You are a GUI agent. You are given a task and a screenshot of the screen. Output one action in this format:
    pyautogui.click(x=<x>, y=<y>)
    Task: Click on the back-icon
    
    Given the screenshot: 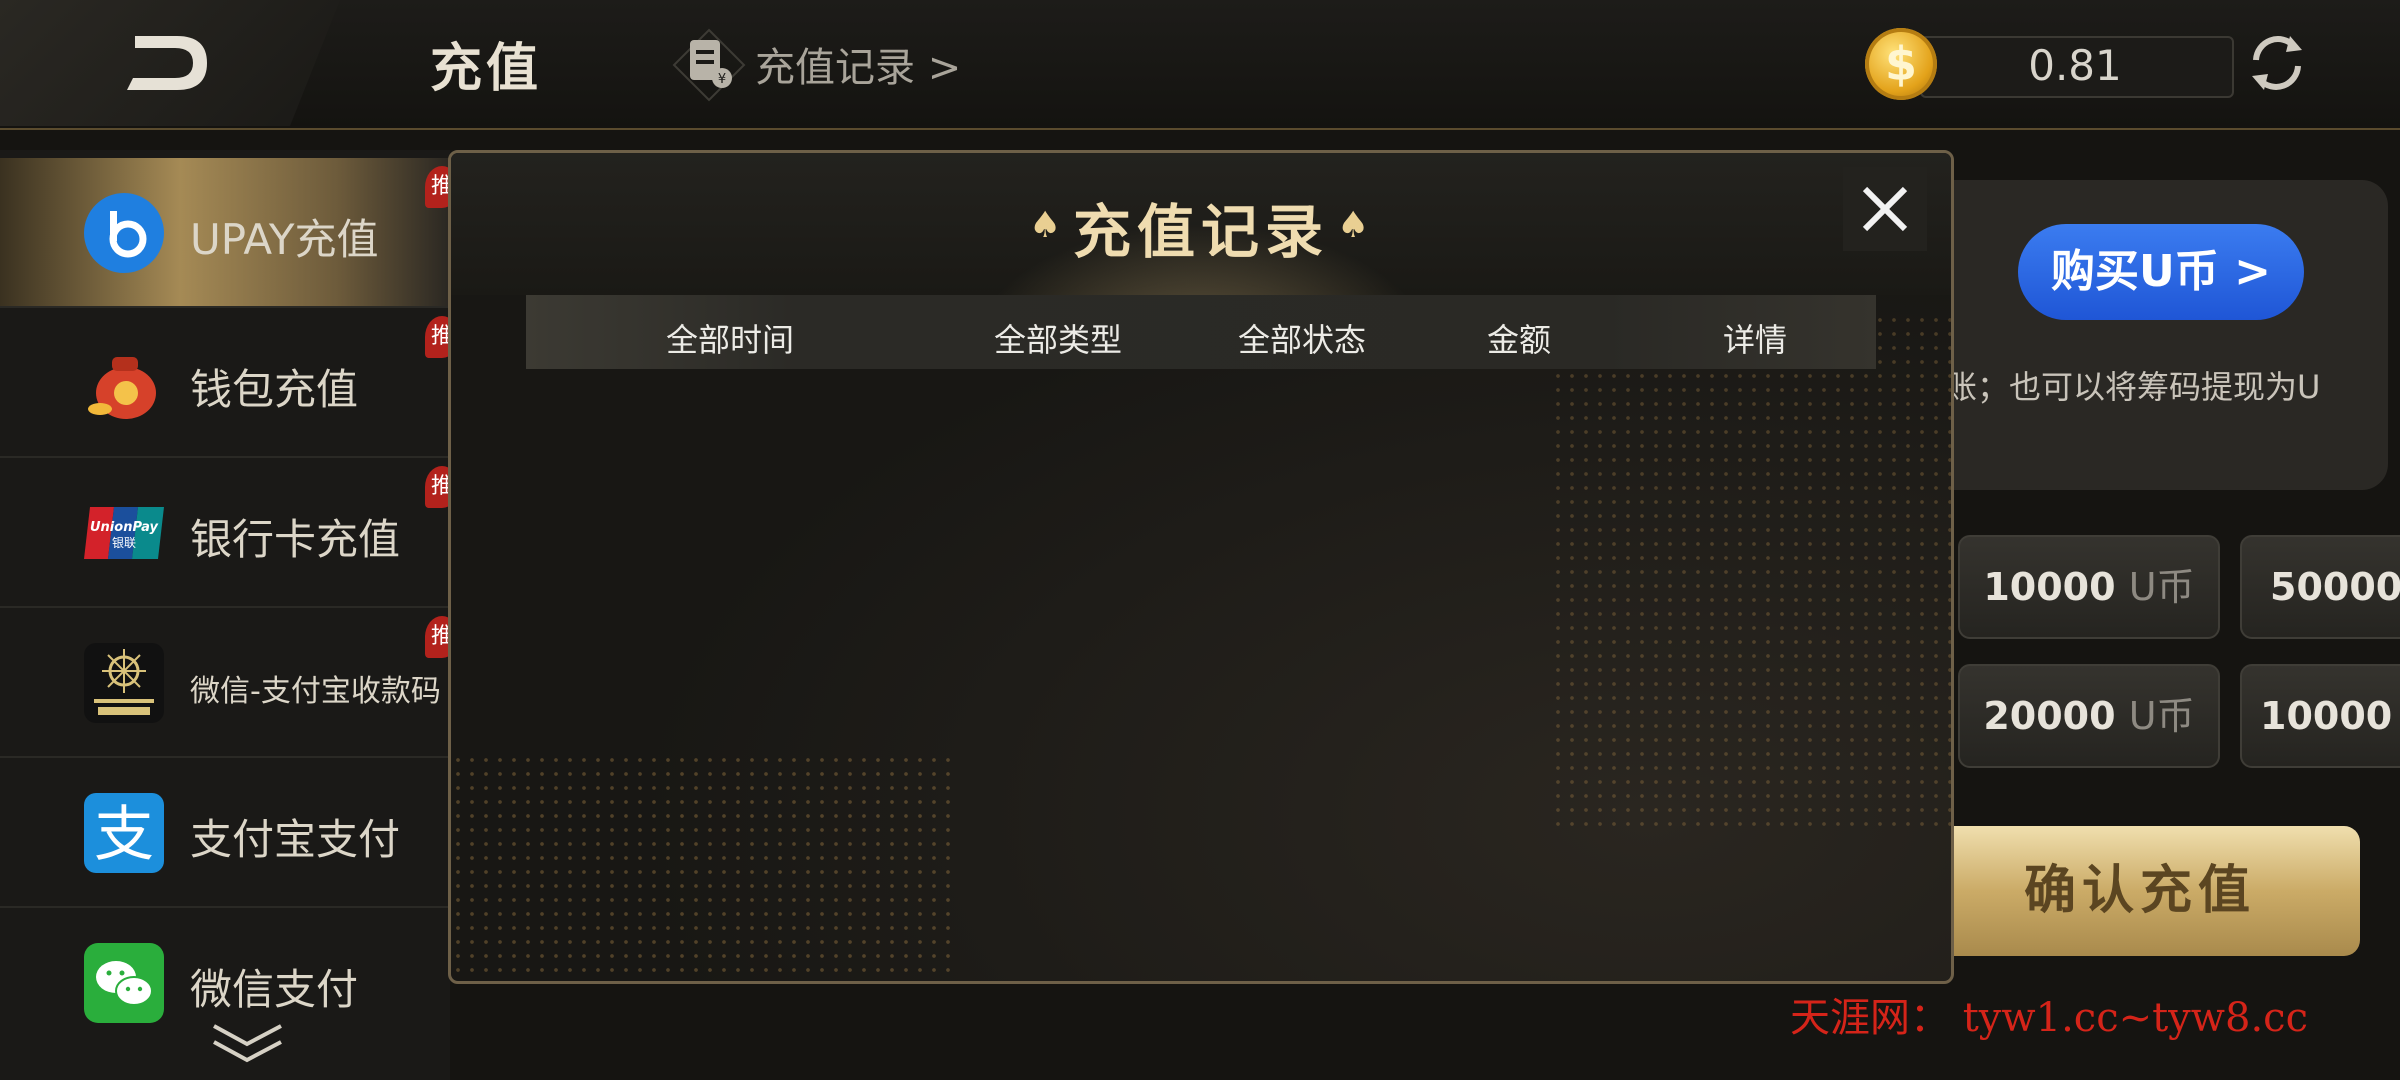 What is the action you would take?
    pyautogui.click(x=165, y=63)
    